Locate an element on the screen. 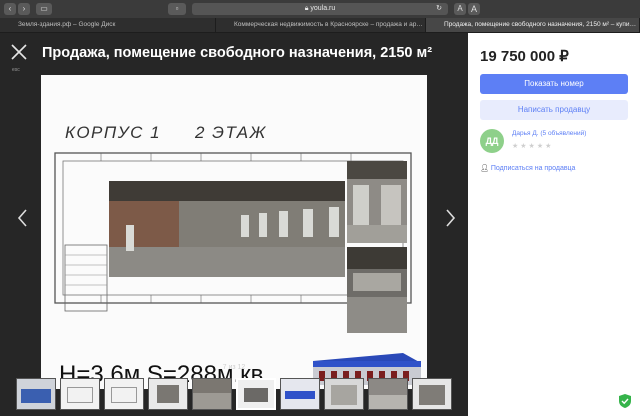 This screenshot has width=640, height=416. write-seller-button: Написать продавцу is located at coordinates (554, 110).